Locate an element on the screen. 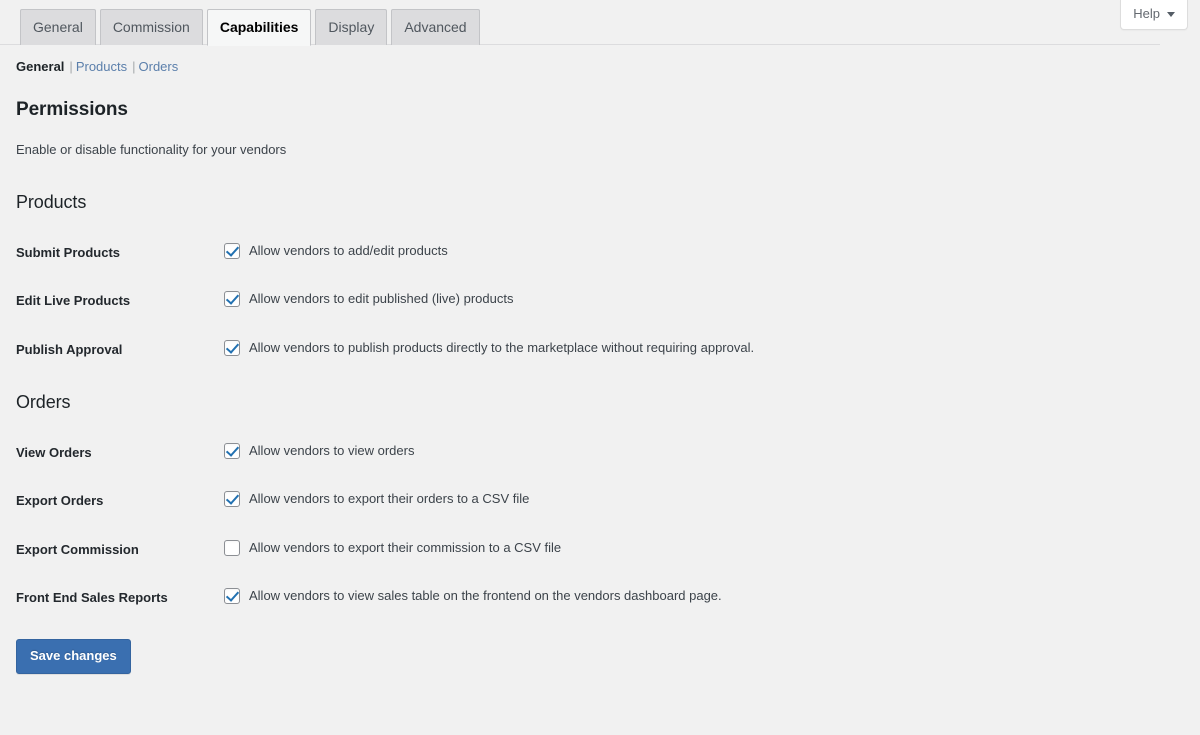  tab-general: General is located at coordinates (58, 27).